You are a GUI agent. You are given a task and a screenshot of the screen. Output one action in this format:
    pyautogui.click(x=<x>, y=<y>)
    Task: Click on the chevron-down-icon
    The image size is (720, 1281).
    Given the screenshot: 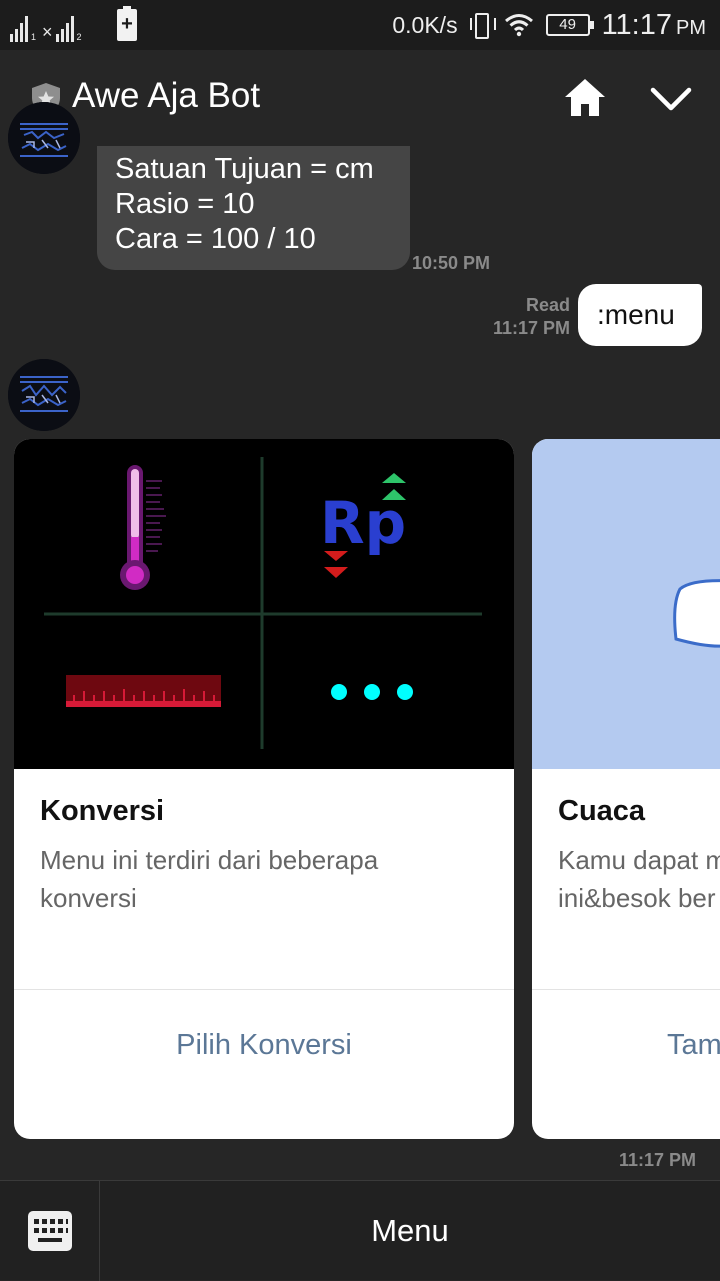 What is the action you would take?
    pyautogui.click(x=671, y=99)
    